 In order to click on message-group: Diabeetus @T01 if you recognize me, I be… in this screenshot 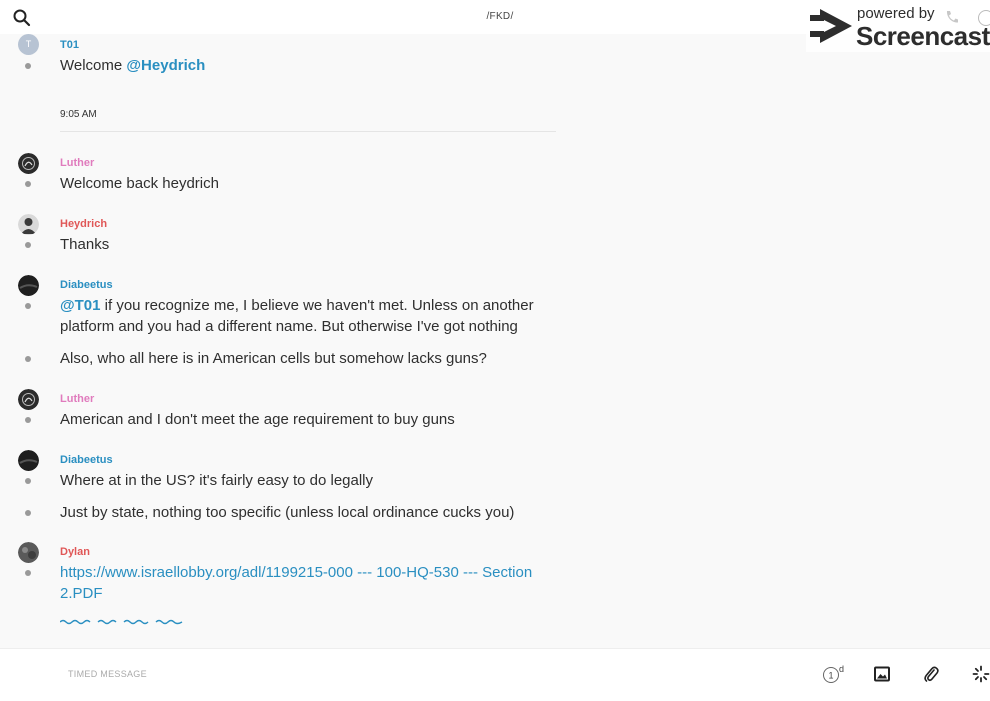, I will do `click(300, 324)`.